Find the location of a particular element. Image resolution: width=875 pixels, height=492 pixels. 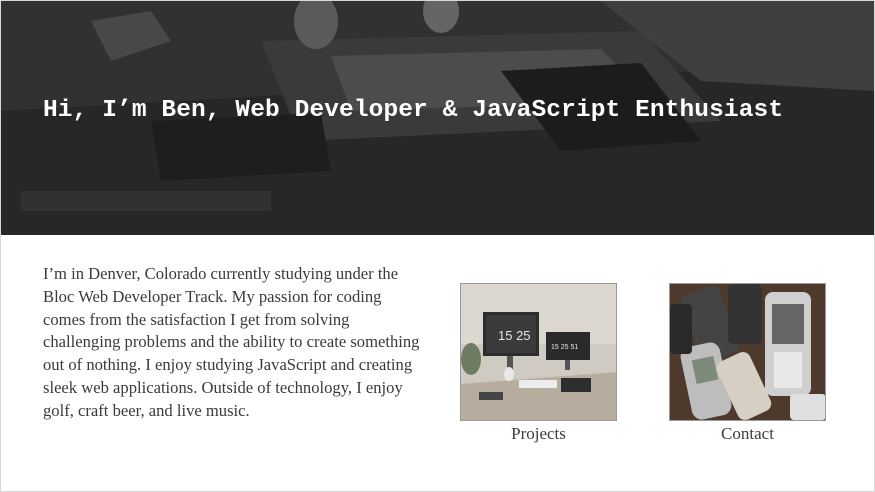

projects-card: 15 25 15 25 51 Projects is located at coordinates (538, 363).